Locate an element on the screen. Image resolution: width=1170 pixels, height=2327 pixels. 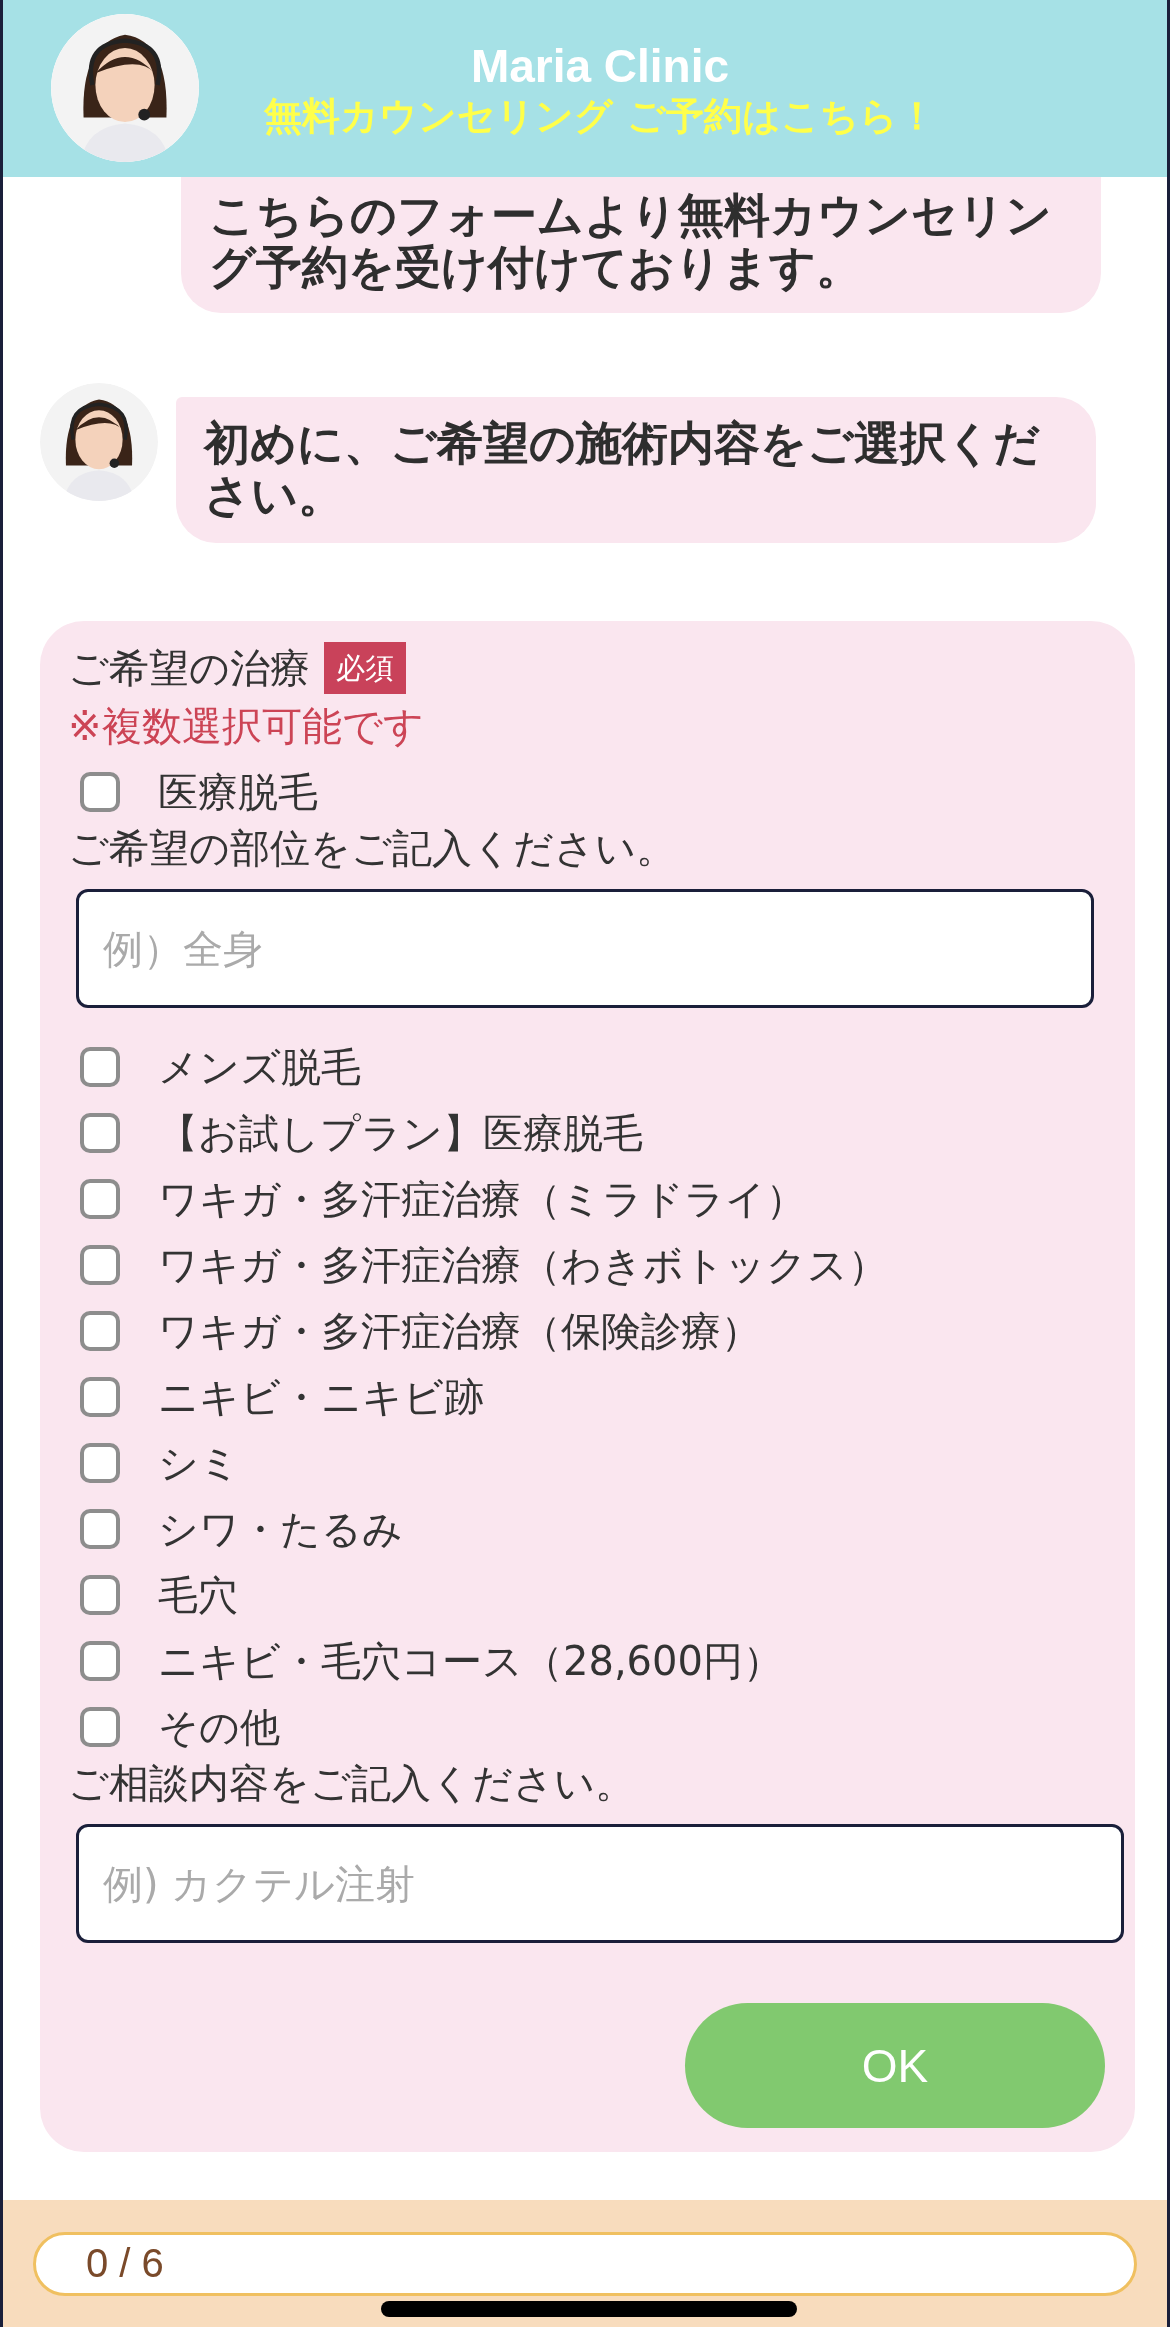
chat-bubble: 初めに、ご希望の施術内容をご選択ください。 is located at coordinates (636, 470).